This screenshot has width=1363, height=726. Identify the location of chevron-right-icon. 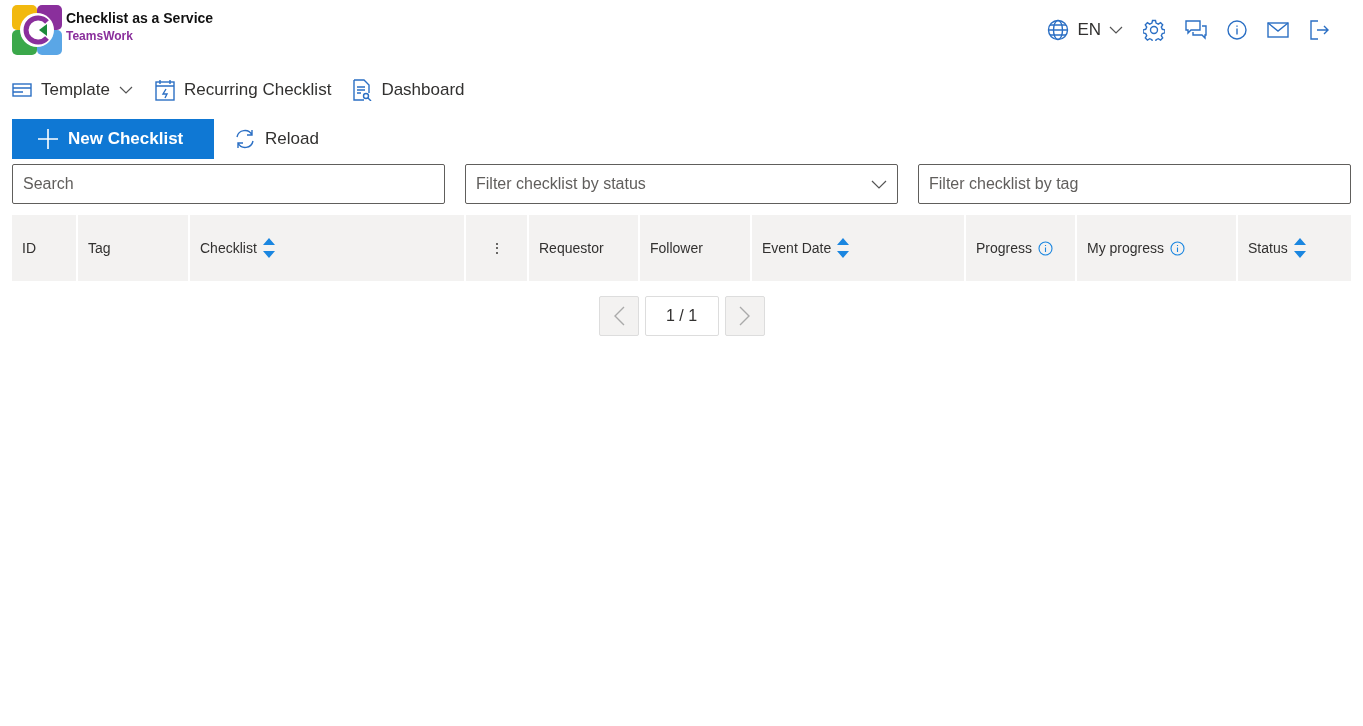
(744, 316).